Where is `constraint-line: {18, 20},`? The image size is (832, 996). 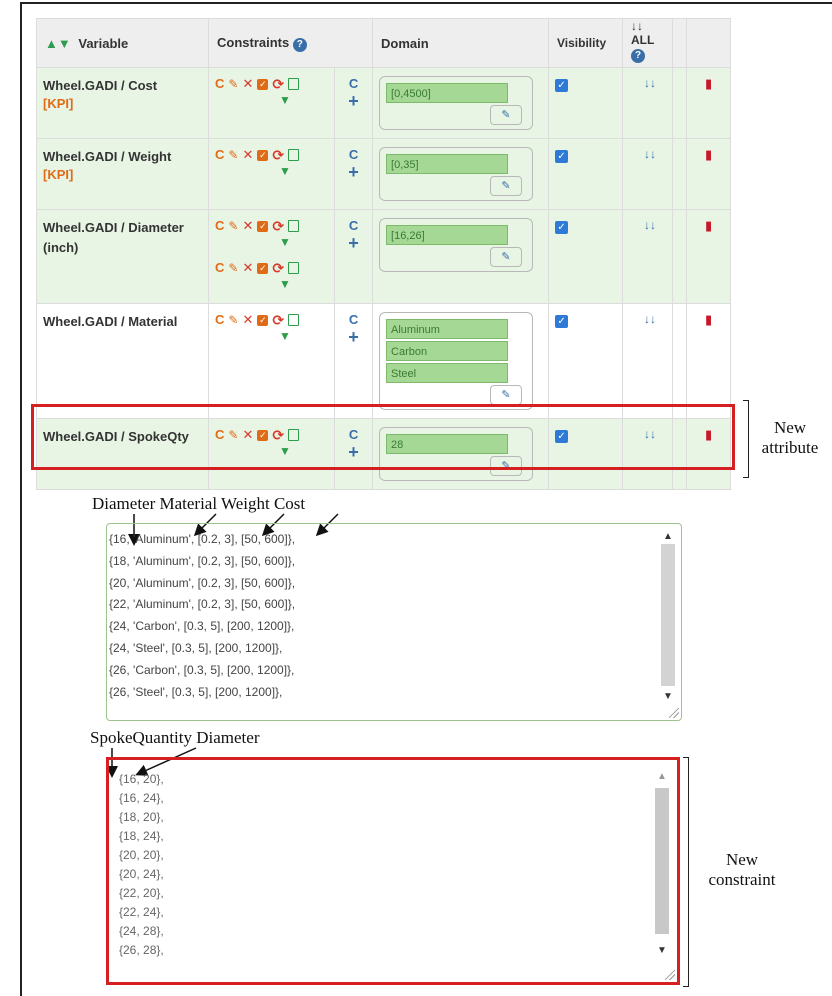 constraint-line: {18, 20}, is located at coordinates (141, 817).